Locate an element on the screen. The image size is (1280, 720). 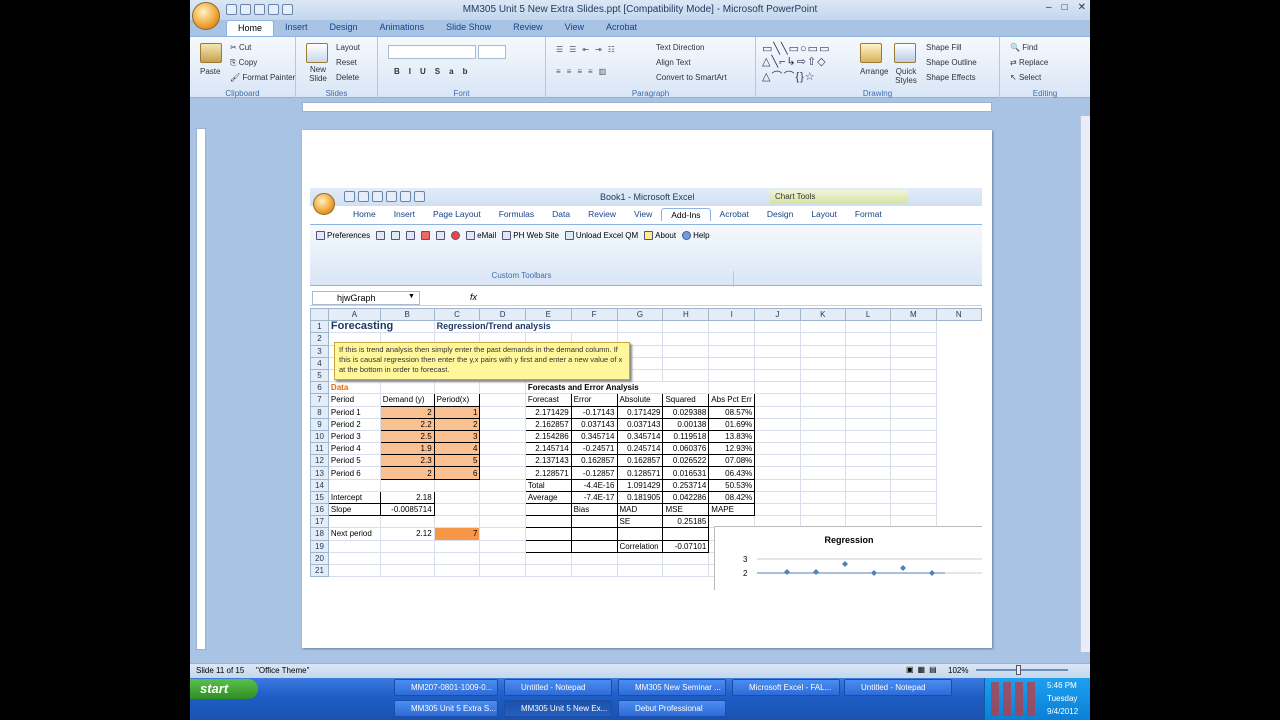
fea-cell: 0.128571 is located at coordinates (640, 473).